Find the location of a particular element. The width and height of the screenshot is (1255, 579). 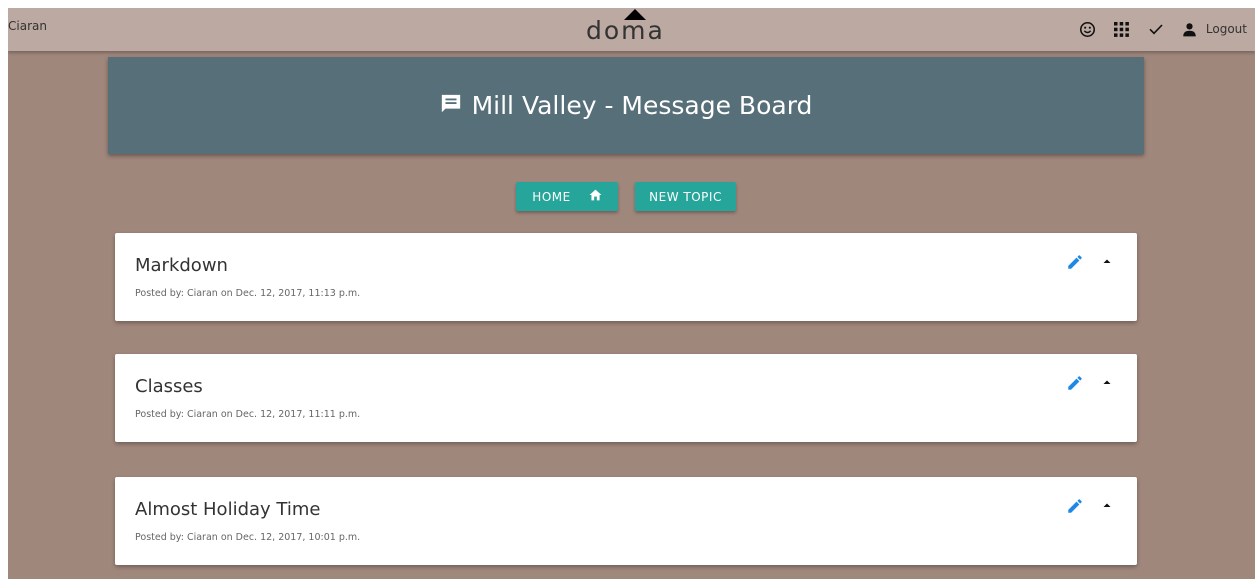

home-button-label: HOME is located at coordinates (551, 196).